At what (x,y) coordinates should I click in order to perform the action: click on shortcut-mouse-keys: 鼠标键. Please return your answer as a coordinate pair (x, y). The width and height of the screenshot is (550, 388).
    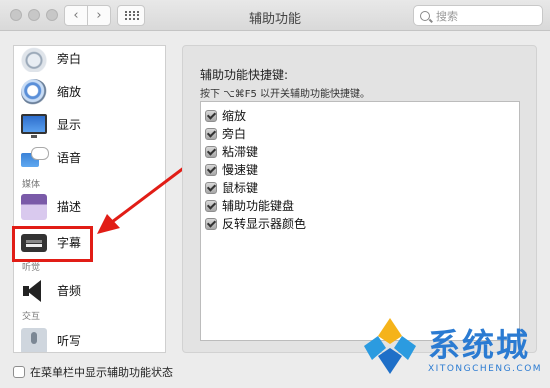
    Looking at the image, I should click on (231, 187).